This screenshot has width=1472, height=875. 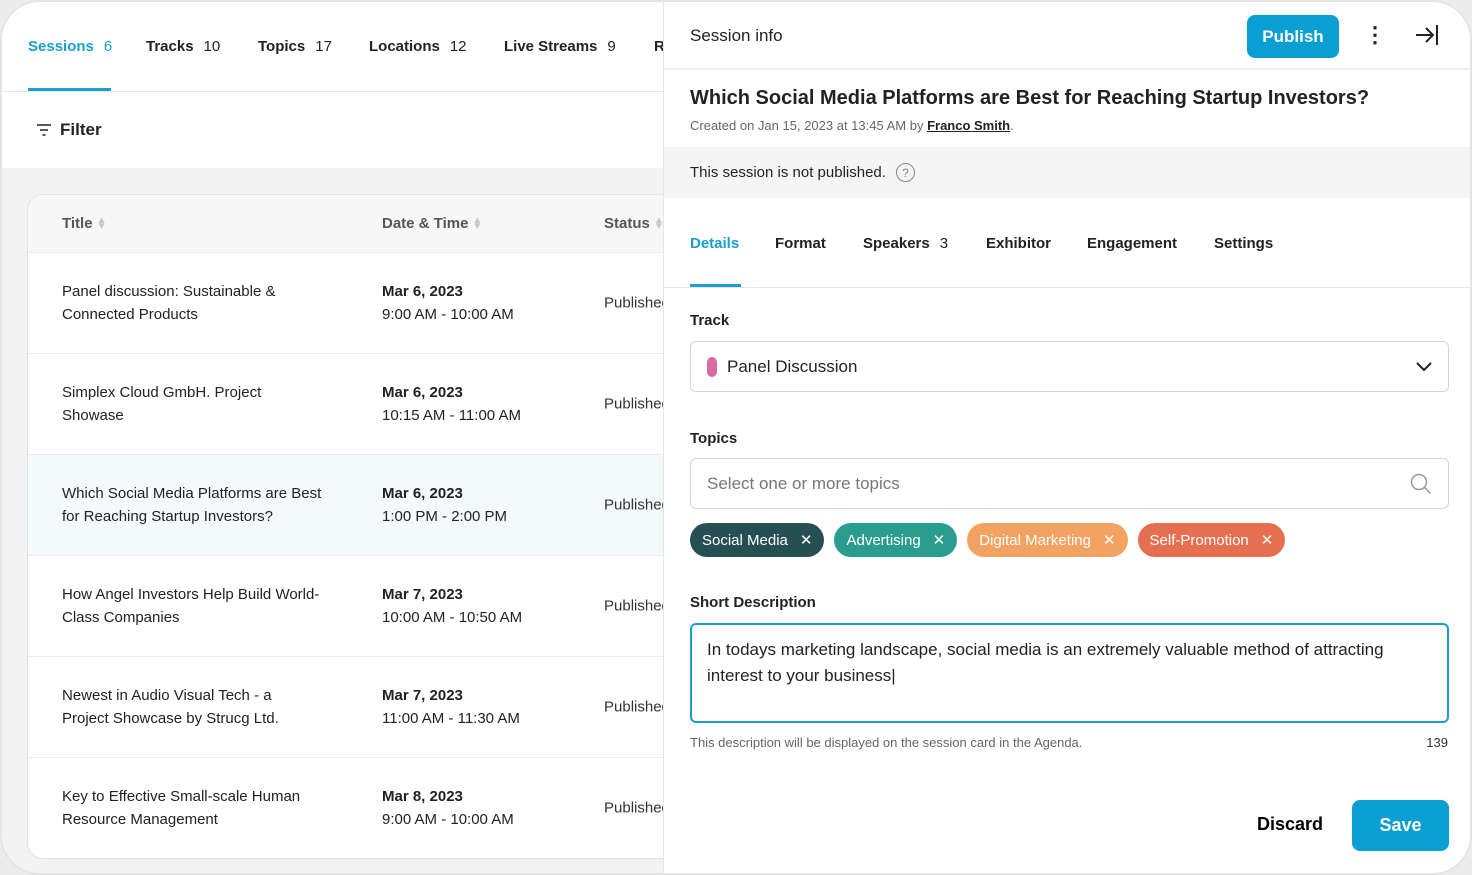 I want to click on tab-live-streams: Live Streams 9, so click(x=560, y=46).